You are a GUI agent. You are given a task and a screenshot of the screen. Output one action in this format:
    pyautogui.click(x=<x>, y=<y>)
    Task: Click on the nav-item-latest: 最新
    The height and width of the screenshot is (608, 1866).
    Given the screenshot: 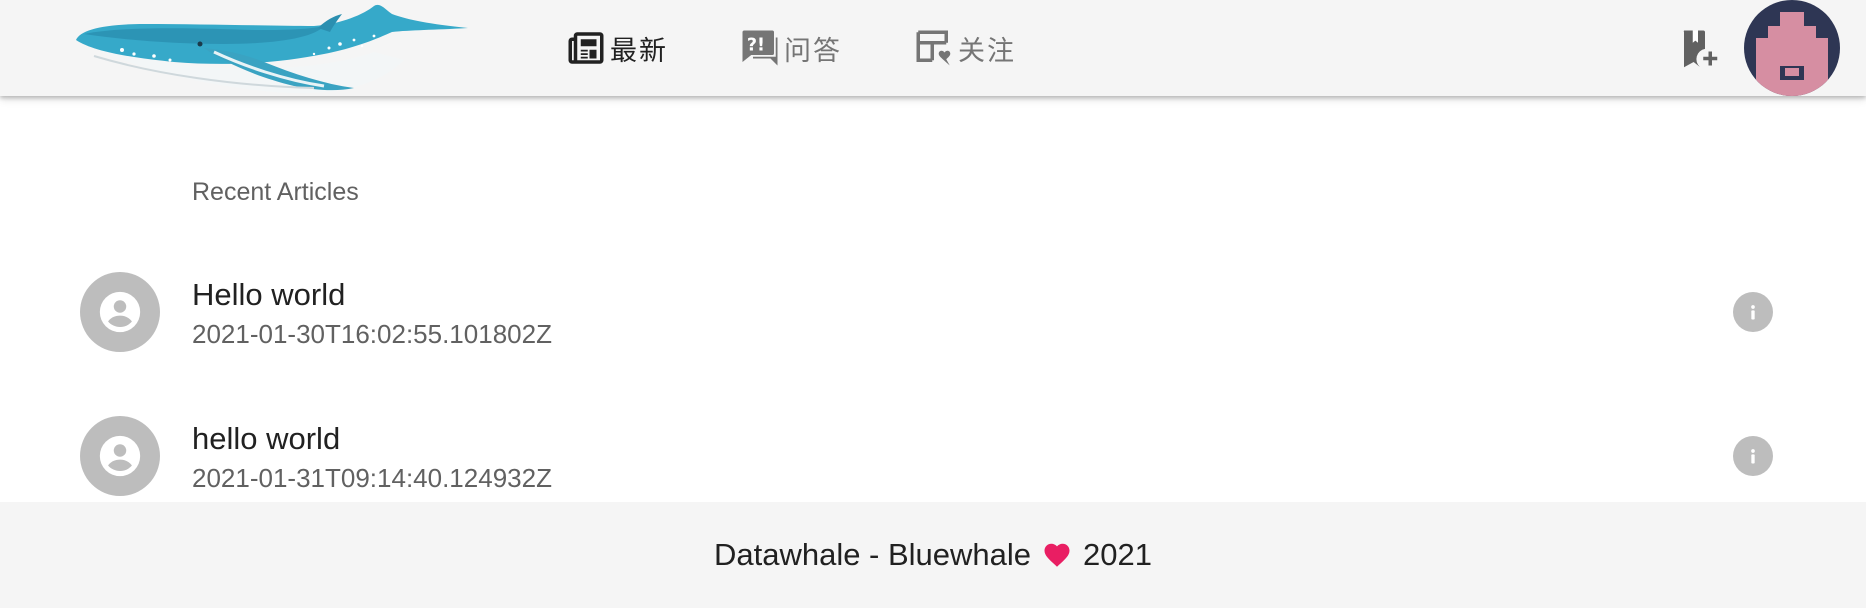 What is the action you would take?
    pyautogui.click(x=616, y=48)
    